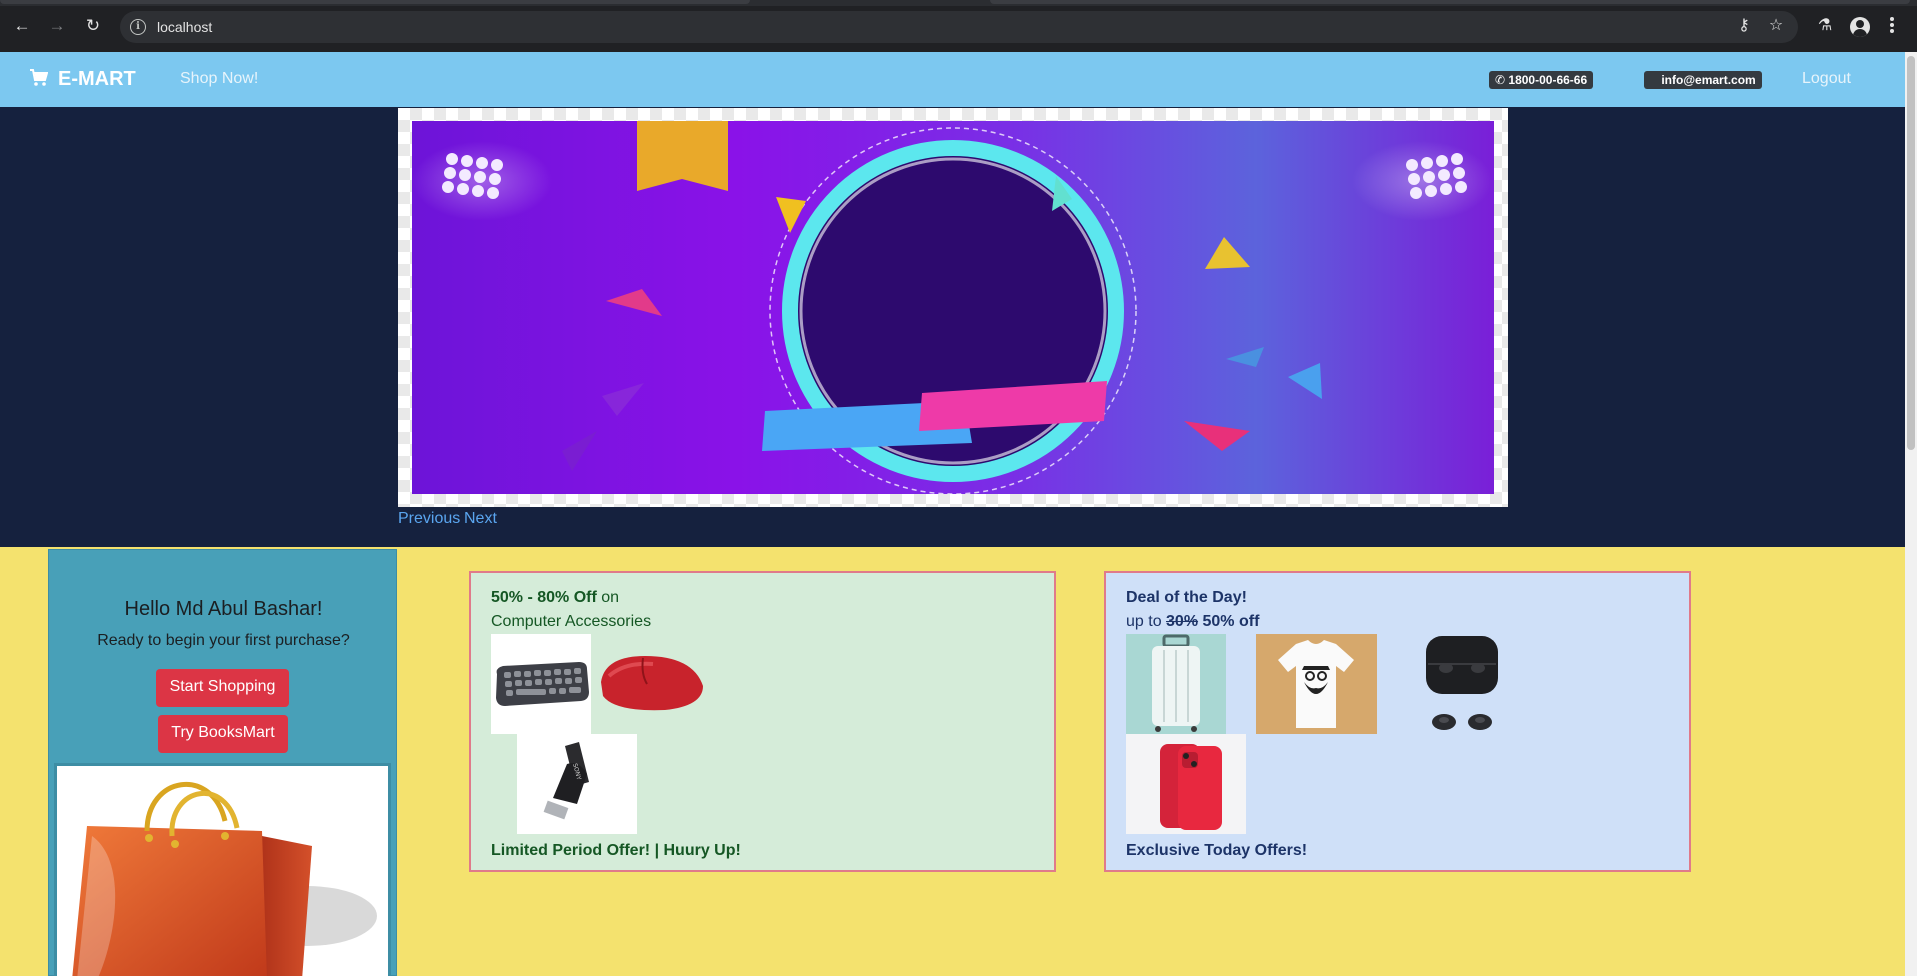  I want to click on carousel-next-link: Next, so click(480, 519).